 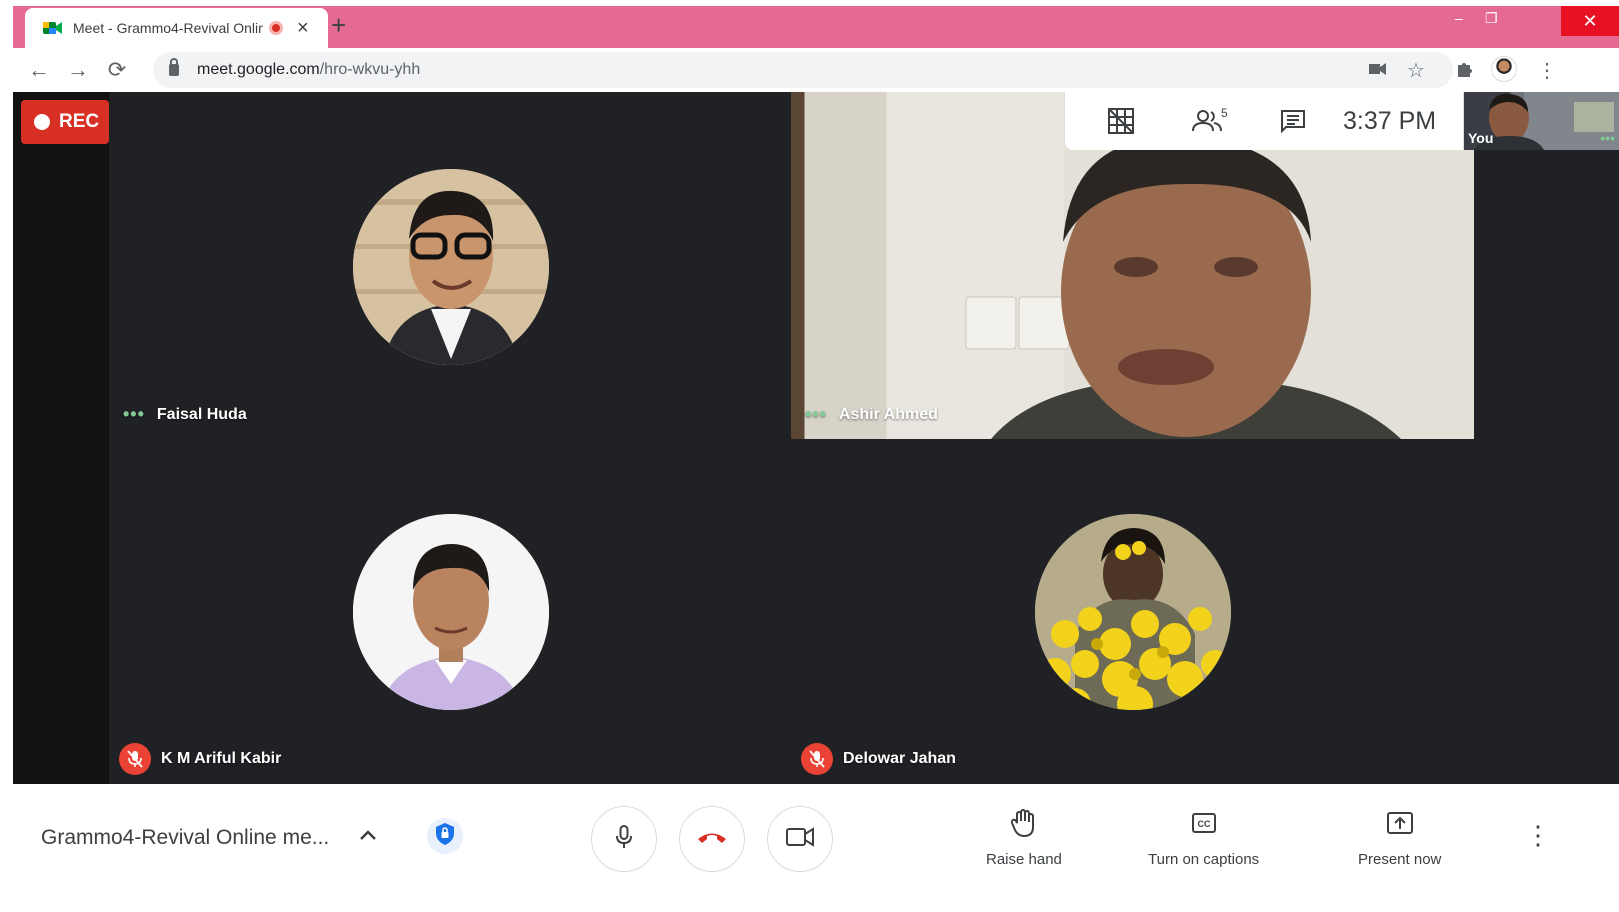 What do you see at coordinates (1547, 70) in the screenshot?
I see `browser-menu-button: ⋮` at bounding box center [1547, 70].